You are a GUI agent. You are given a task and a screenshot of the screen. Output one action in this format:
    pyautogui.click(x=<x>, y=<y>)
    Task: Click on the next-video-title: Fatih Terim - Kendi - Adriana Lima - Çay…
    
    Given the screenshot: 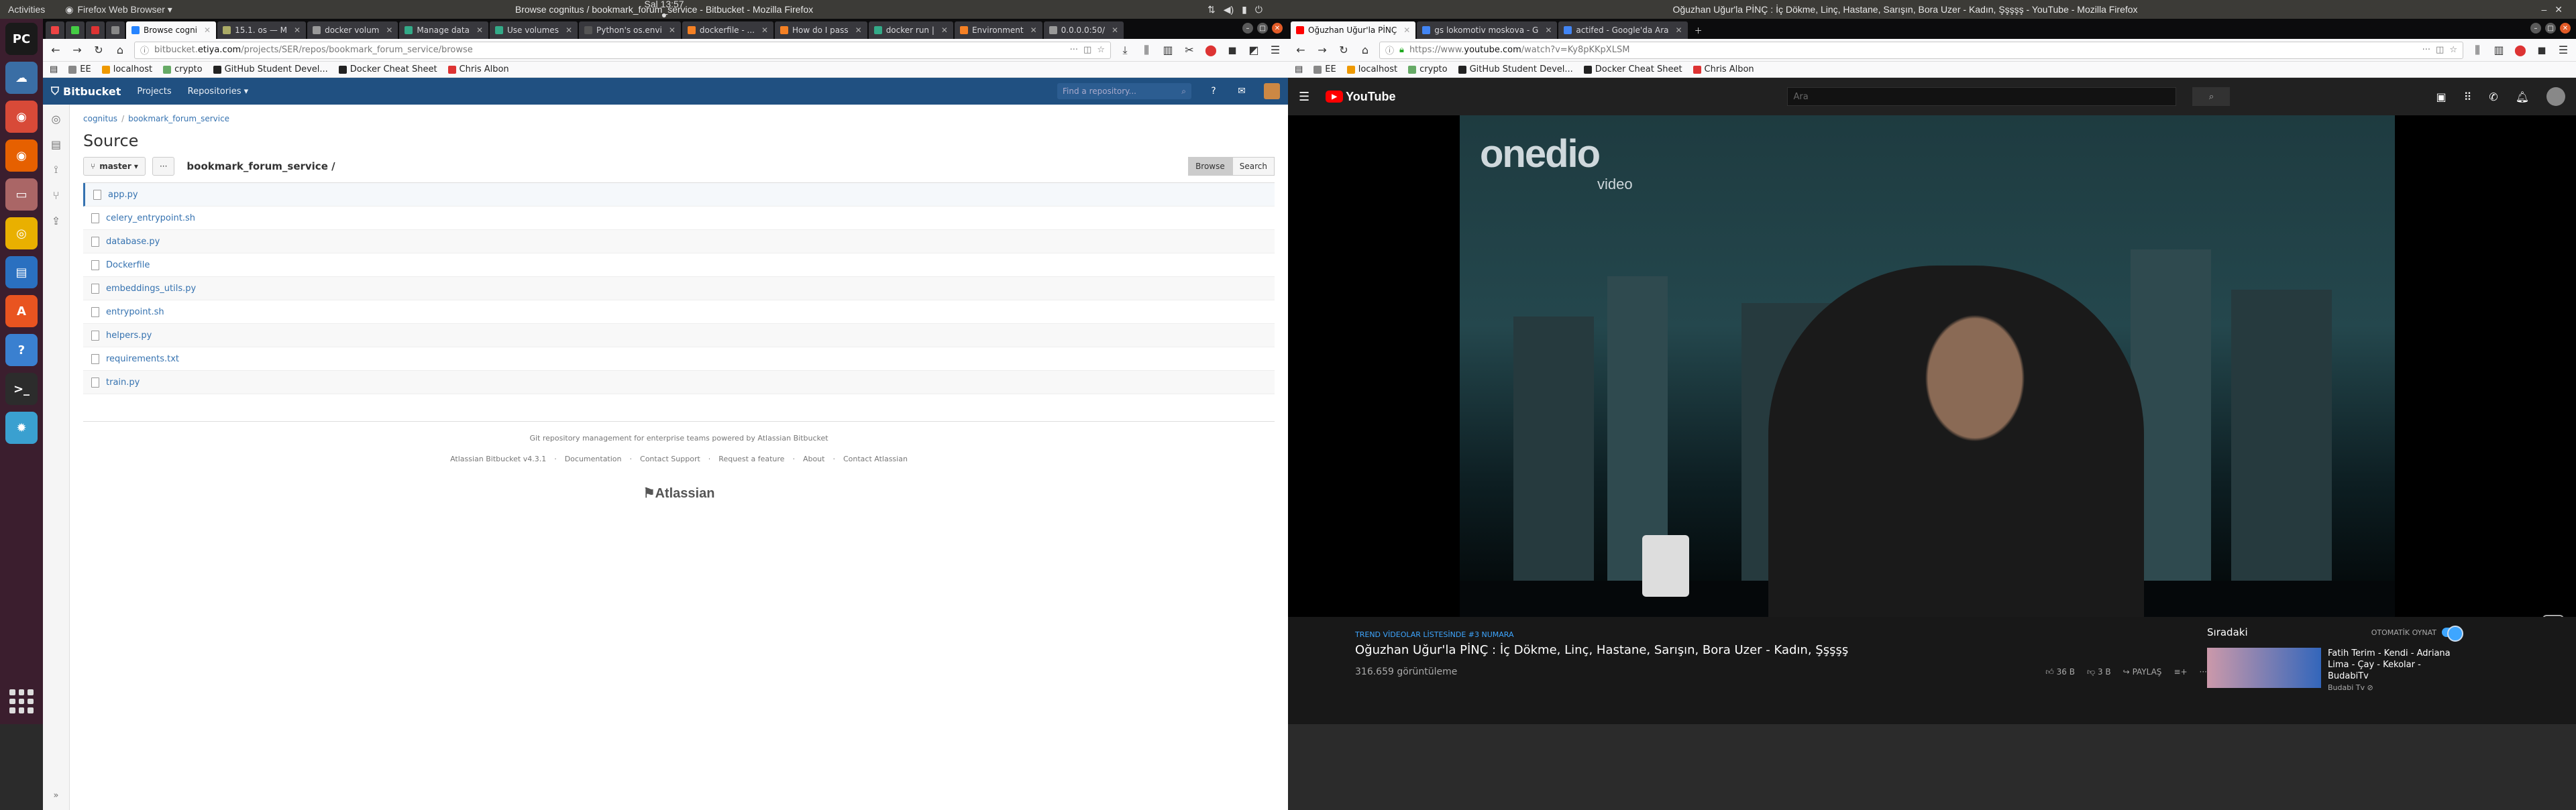 What is the action you would take?
    pyautogui.click(x=2395, y=665)
    